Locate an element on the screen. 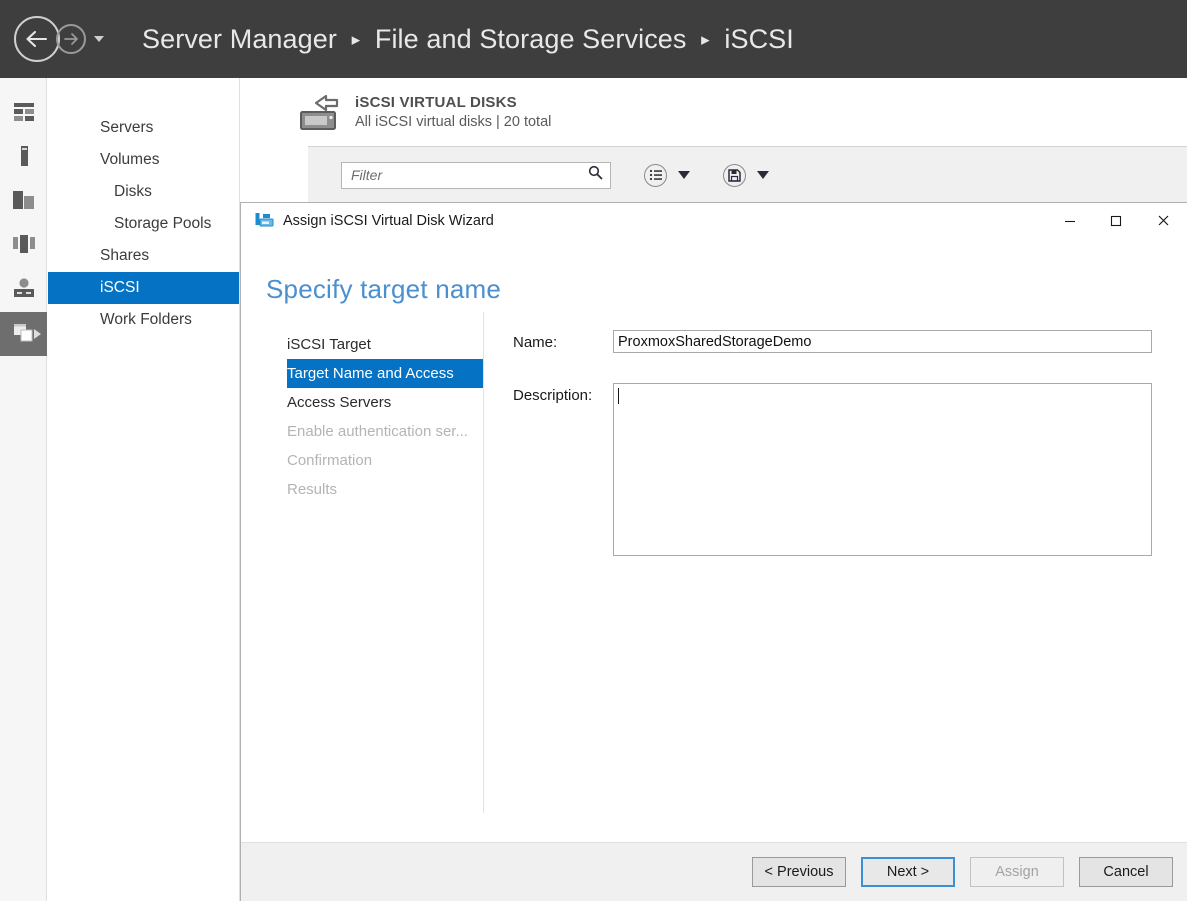  file-and-storage-services-icon is located at coordinates (24, 246).